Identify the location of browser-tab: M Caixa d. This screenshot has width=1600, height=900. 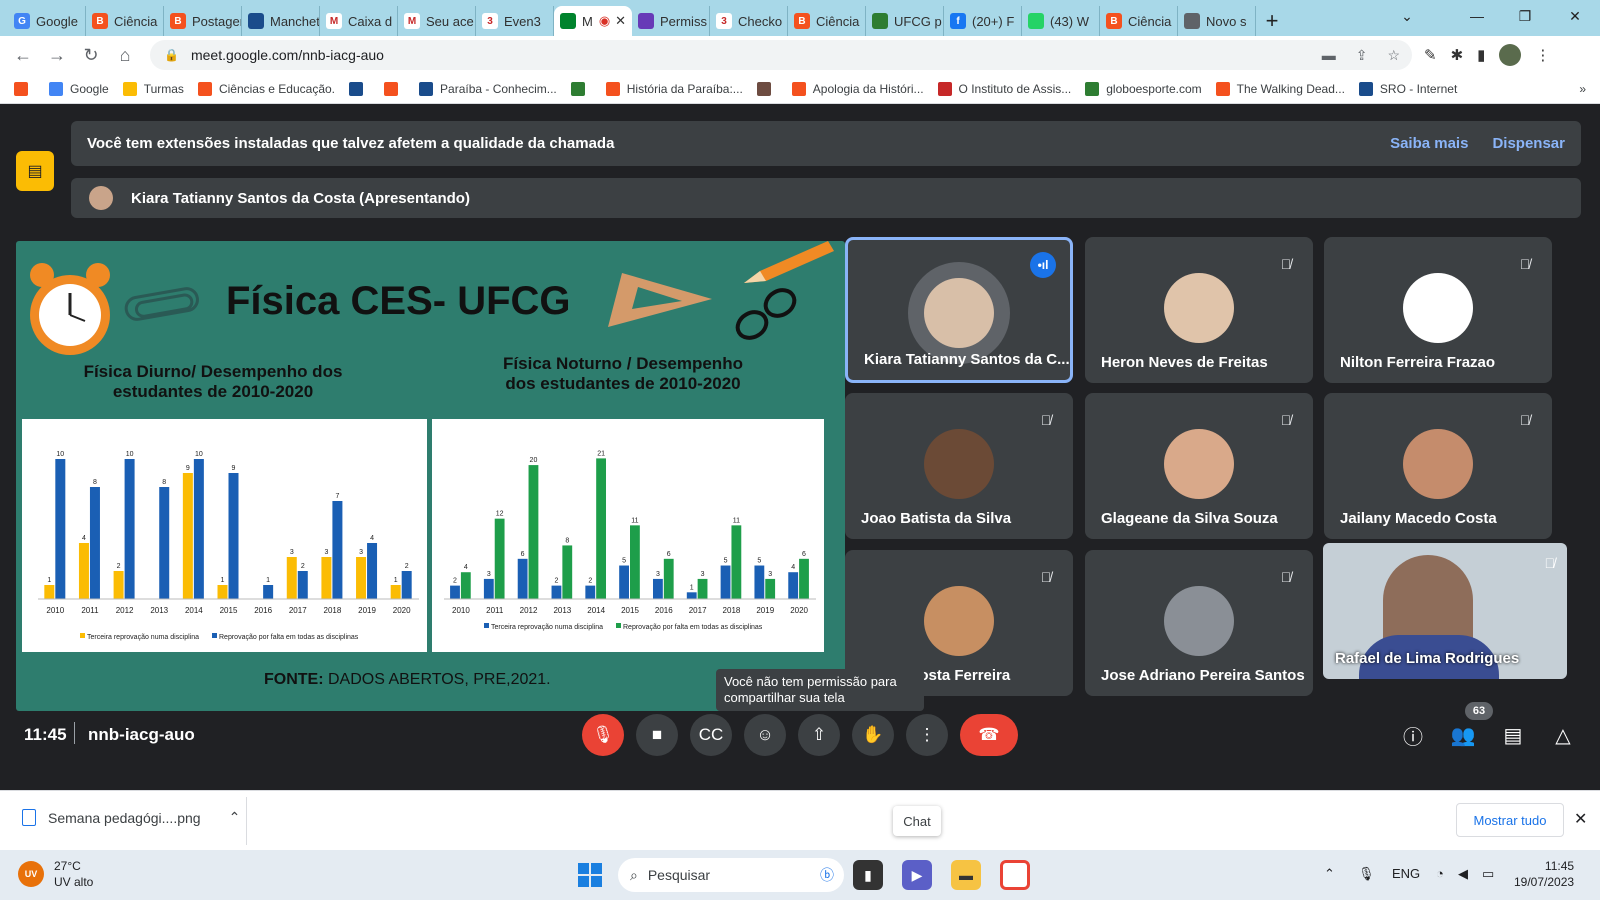
(359, 21).